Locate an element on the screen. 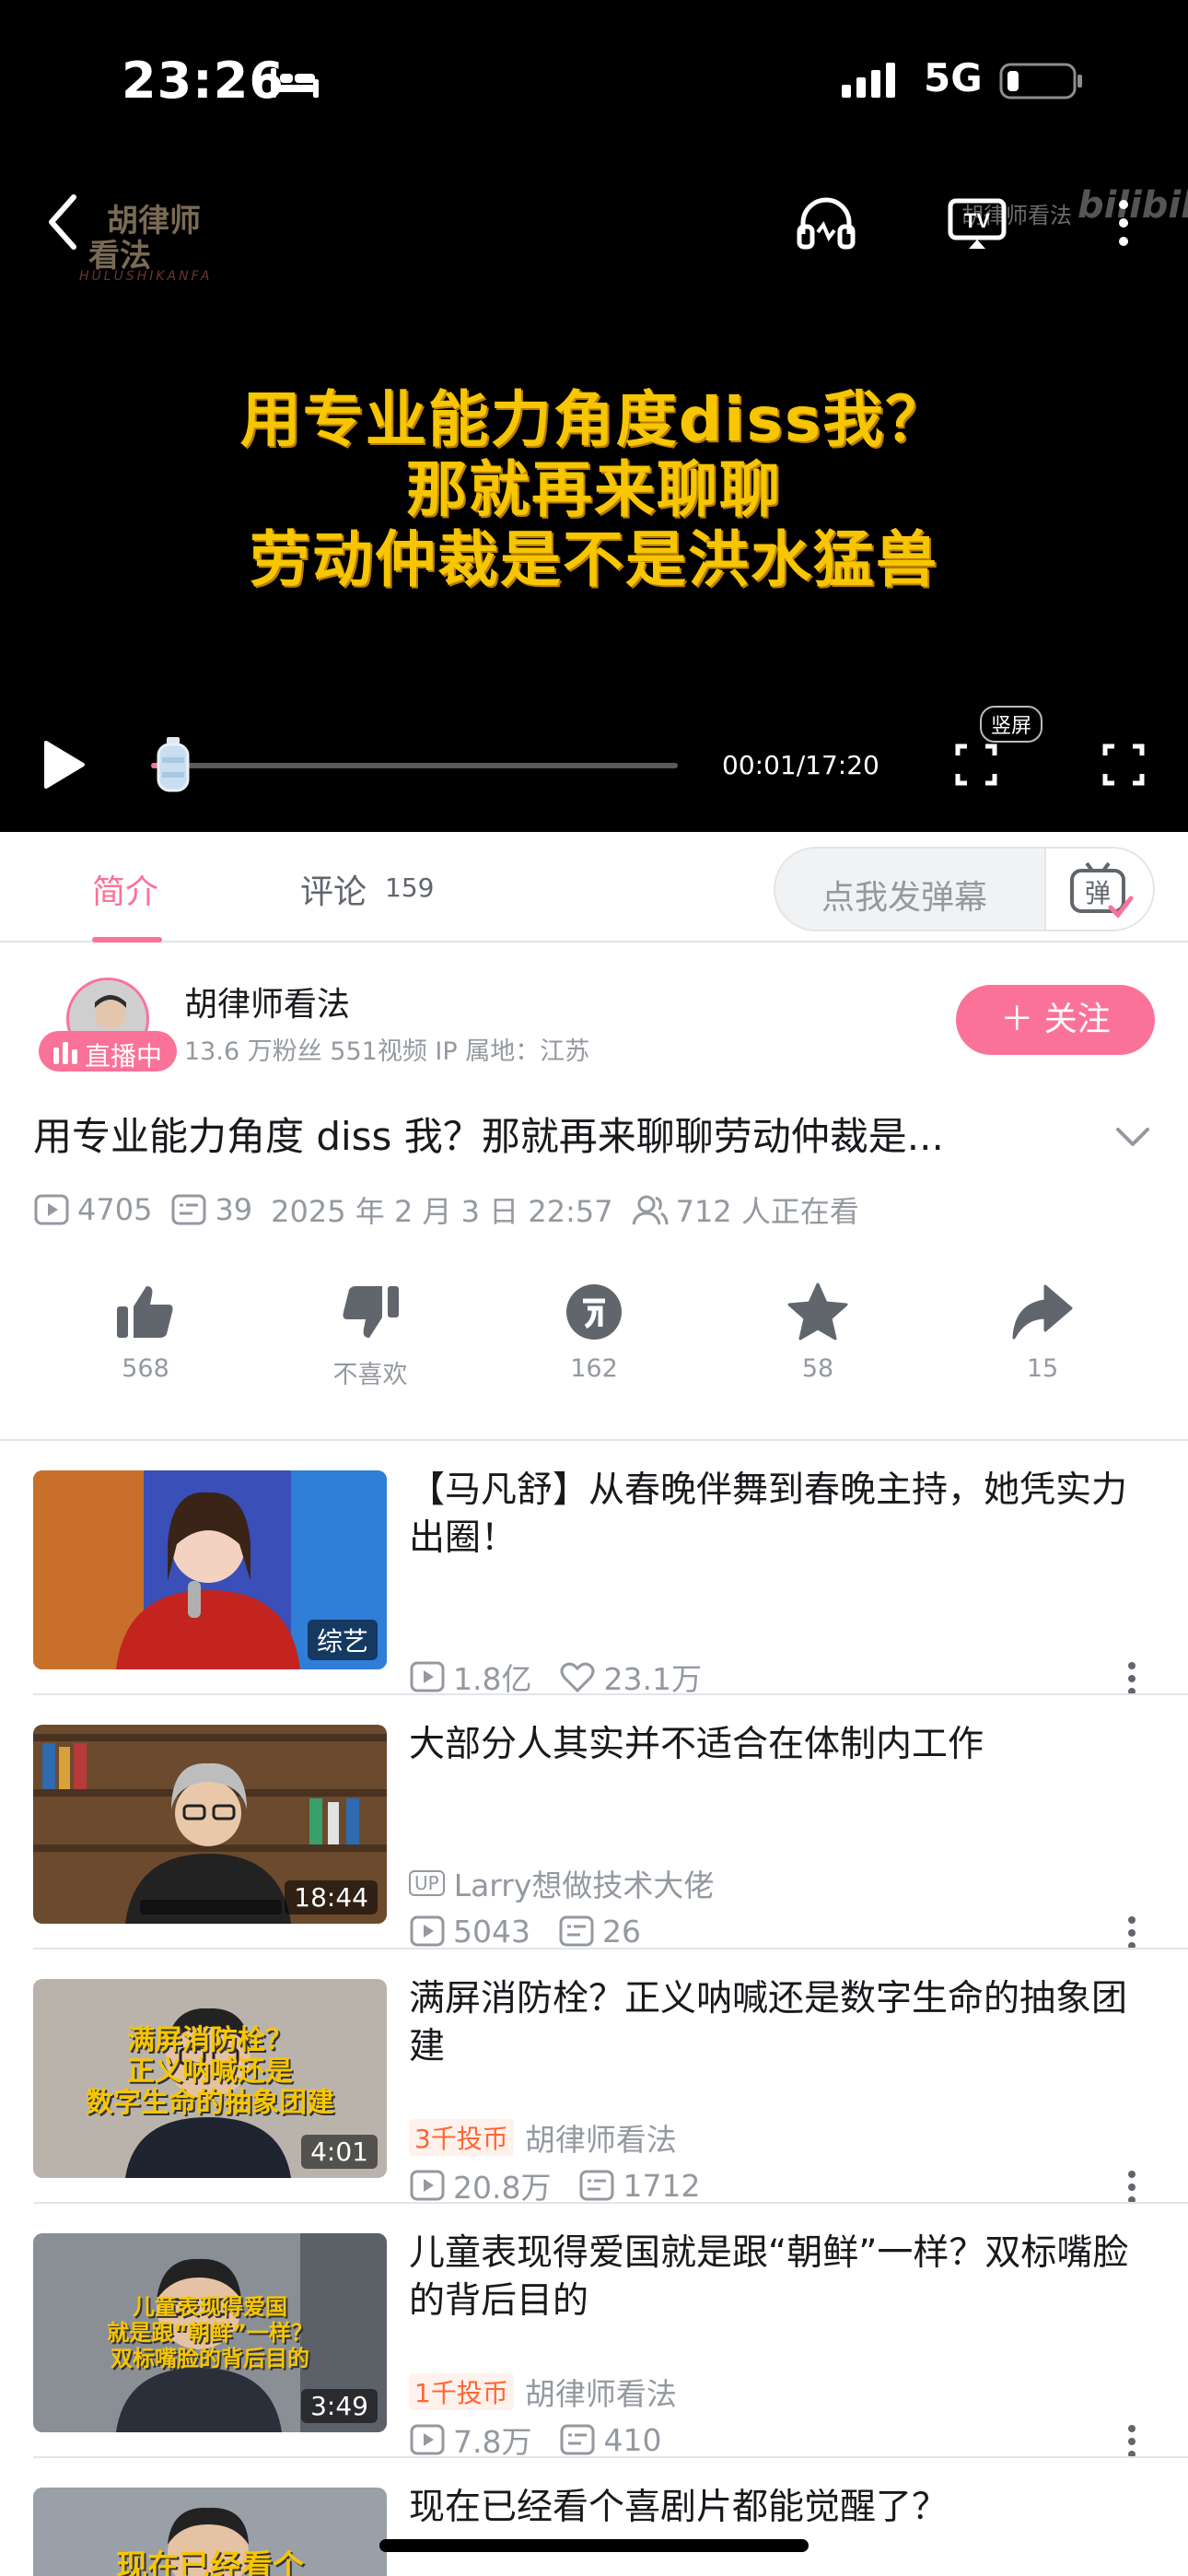 The height and width of the screenshot is (2576, 1188). thumbnail-caption: 满屏消防栓？ 正义呐喊还是 数字生命的抽象团建 is located at coordinates (210, 2071).